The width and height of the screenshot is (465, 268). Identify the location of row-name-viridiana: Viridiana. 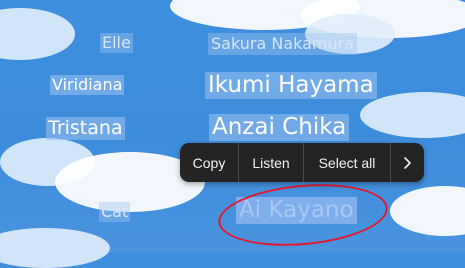
(87, 85).